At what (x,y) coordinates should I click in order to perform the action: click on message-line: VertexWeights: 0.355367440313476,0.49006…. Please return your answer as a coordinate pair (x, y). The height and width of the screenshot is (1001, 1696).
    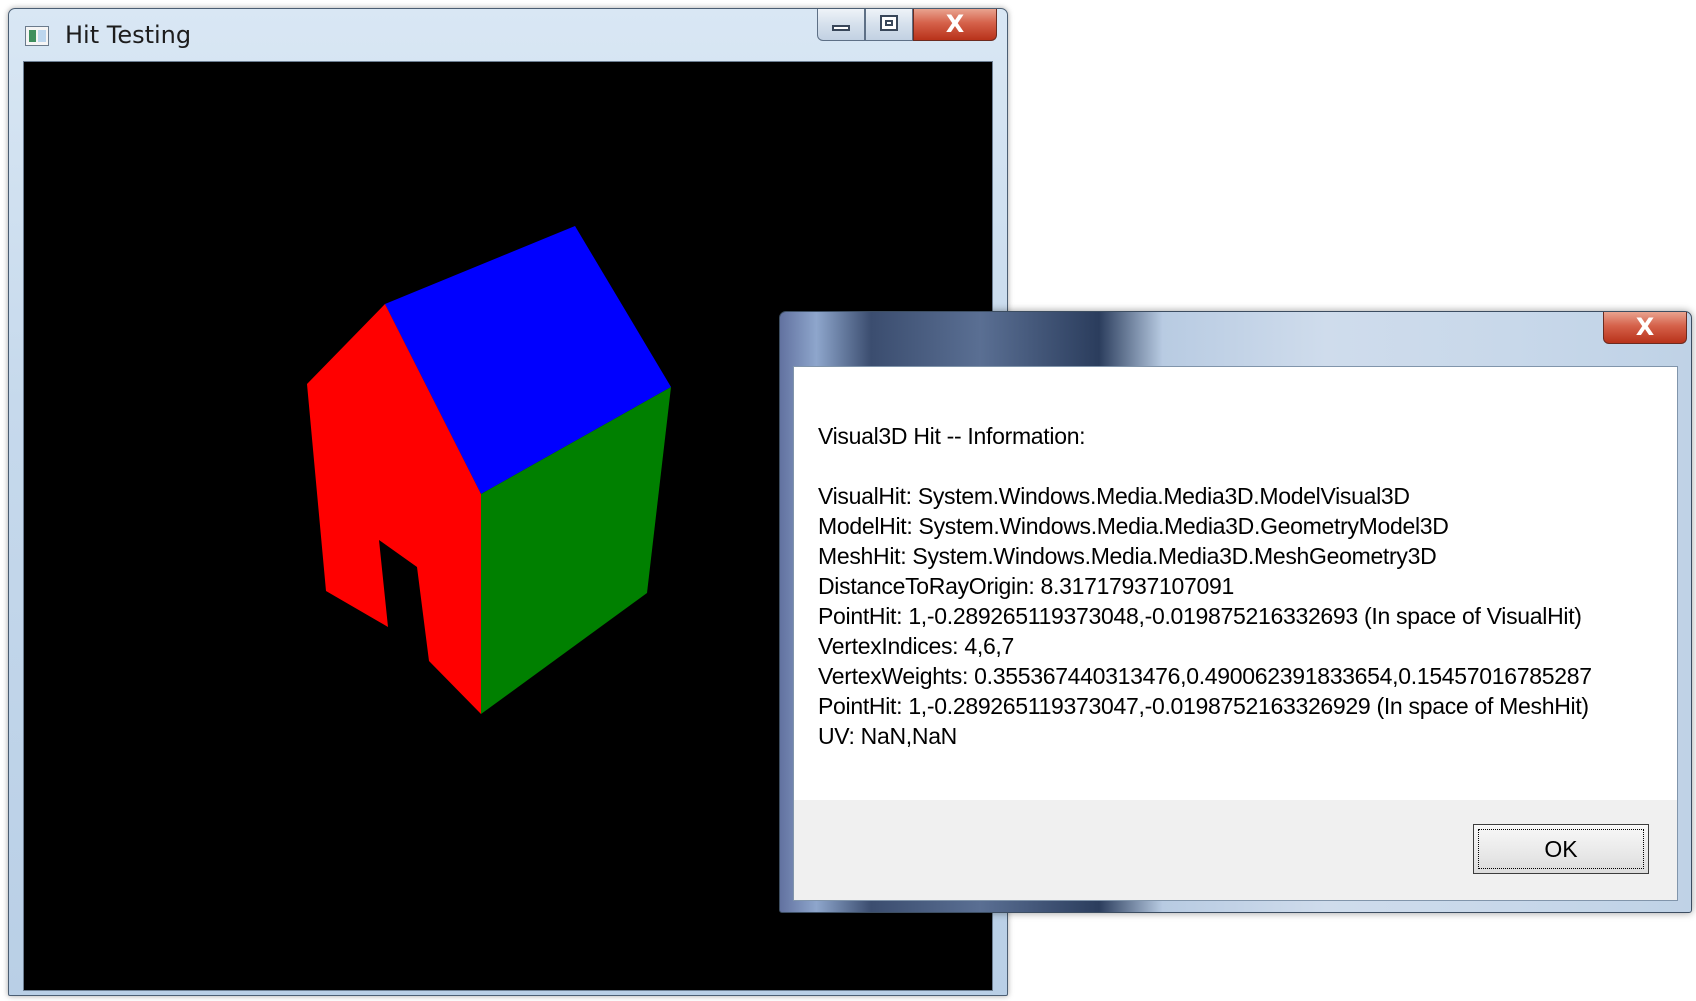
    Looking at the image, I should click on (1205, 676).